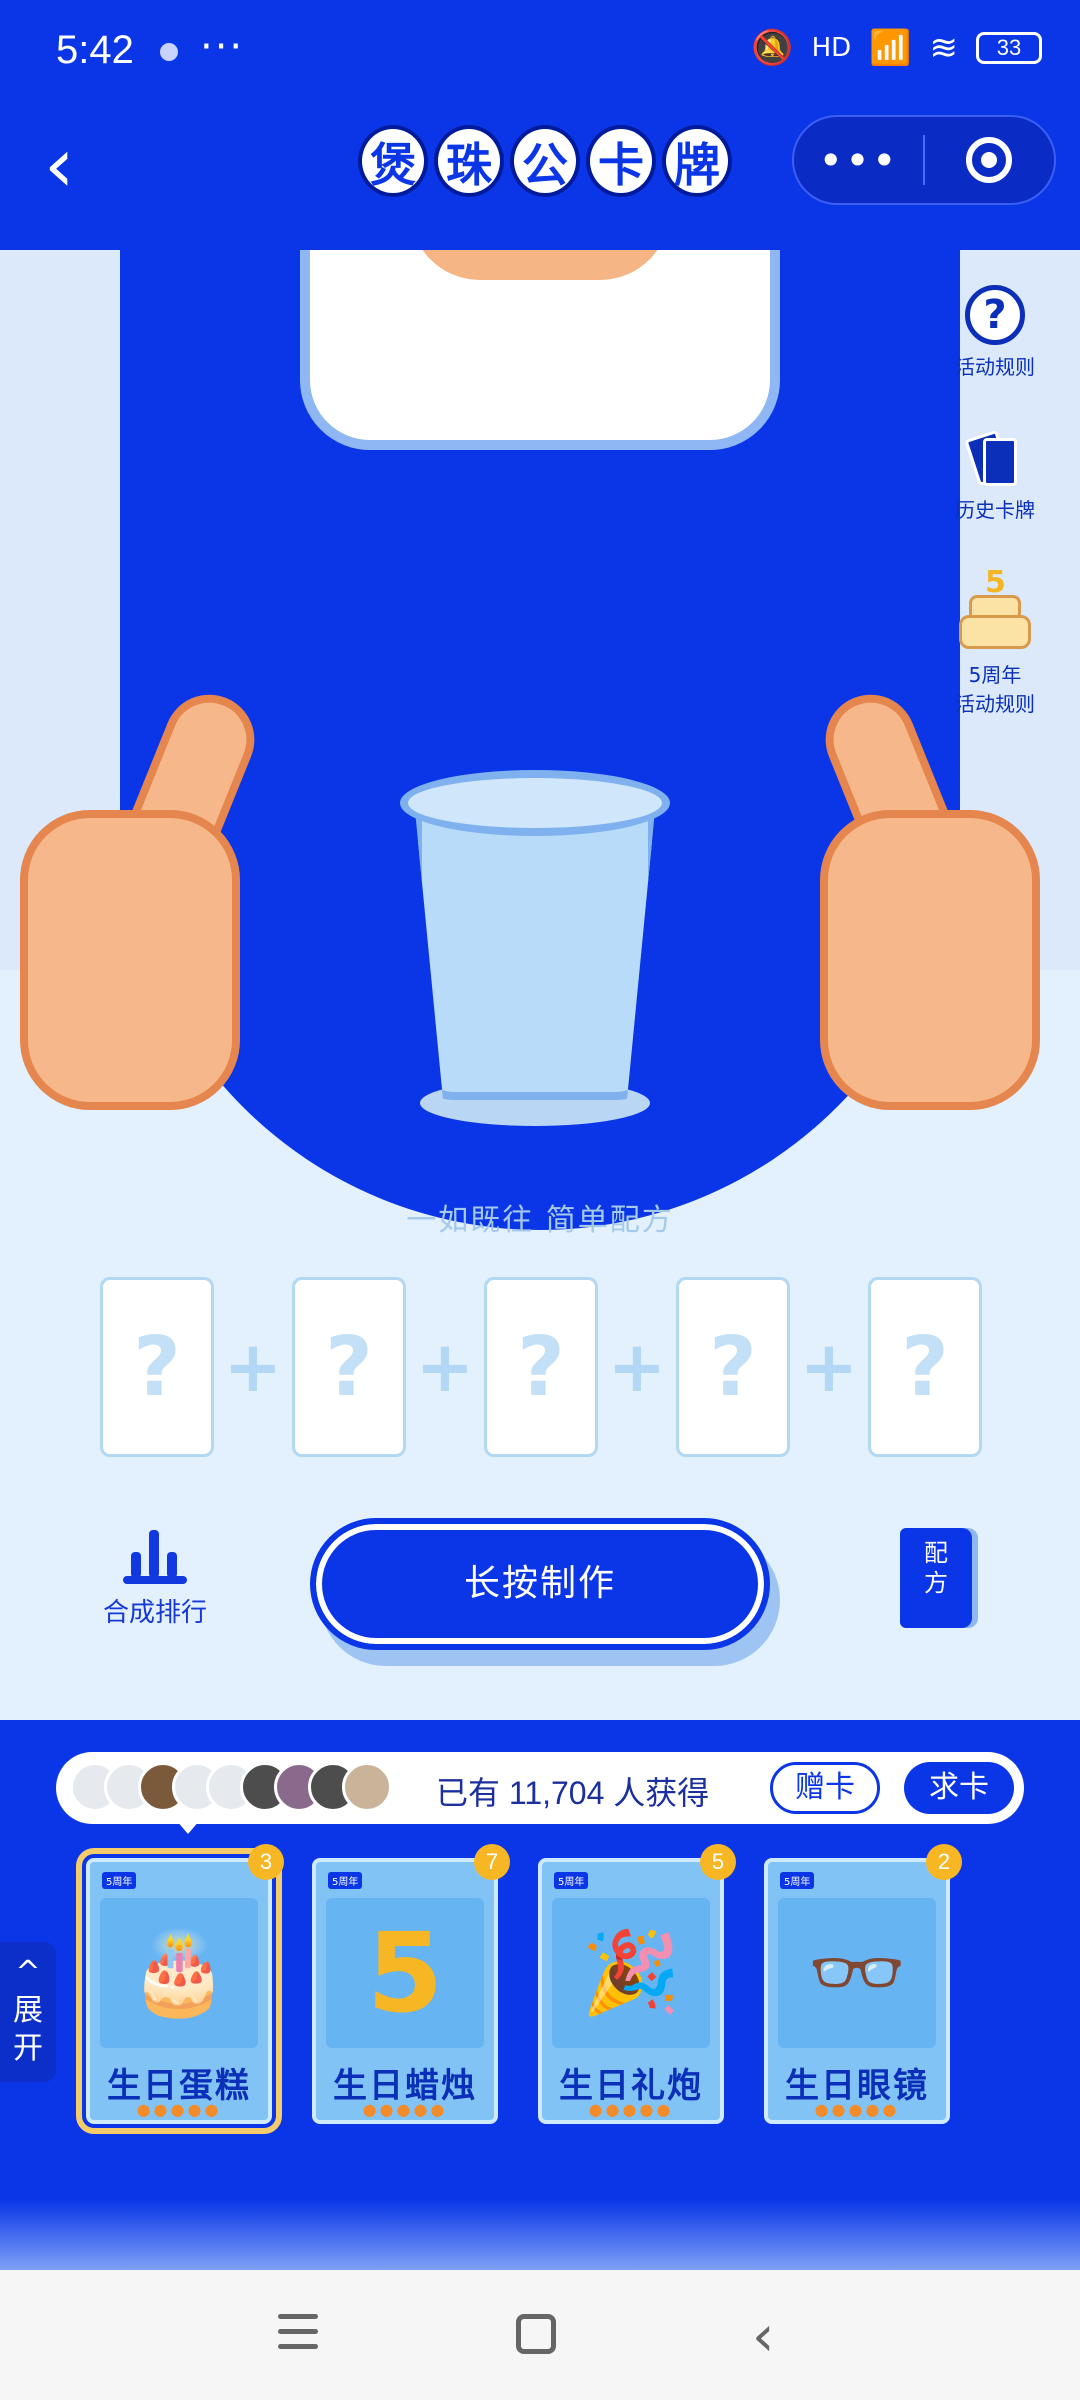 This screenshot has height=2400, width=1080. What do you see at coordinates (995, 704) in the screenshot?
I see `anniversary-label-2: 活动规则` at bounding box center [995, 704].